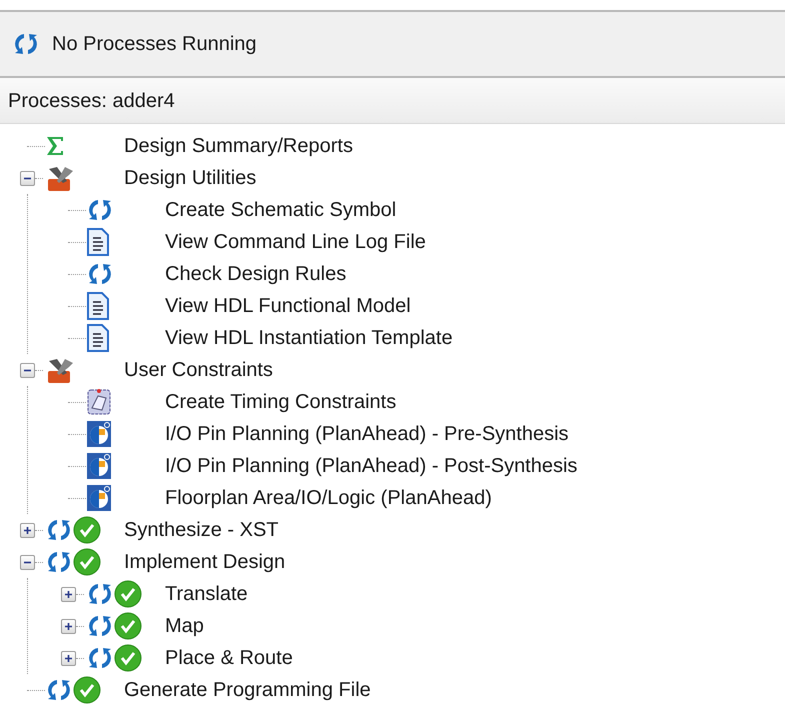 This screenshot has height=709, width=785. Describe the element at coordinates (184, 626) in the screenshot. I see `tree-item-label: Map` at that location.